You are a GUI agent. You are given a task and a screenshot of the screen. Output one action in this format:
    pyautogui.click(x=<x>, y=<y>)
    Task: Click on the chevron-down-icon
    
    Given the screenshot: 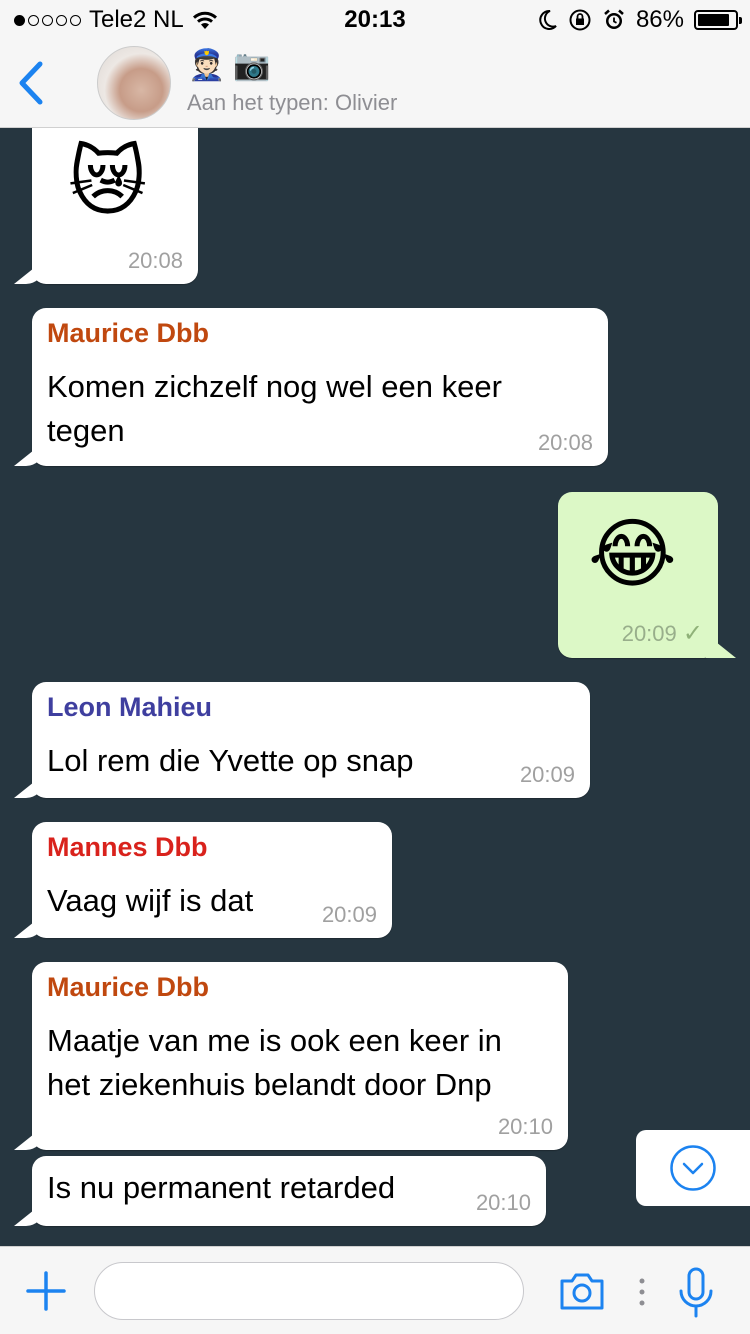 What is the action you would take?
    pyautogui.click(x=693, y=1168)
    